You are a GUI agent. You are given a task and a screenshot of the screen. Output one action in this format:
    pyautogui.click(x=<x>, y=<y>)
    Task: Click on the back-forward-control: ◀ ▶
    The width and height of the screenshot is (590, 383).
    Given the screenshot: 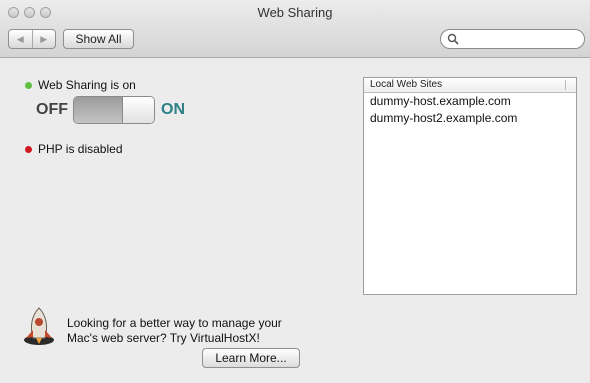 What is the action you would take?
    pyautogui.click(x=32, y=39)
    